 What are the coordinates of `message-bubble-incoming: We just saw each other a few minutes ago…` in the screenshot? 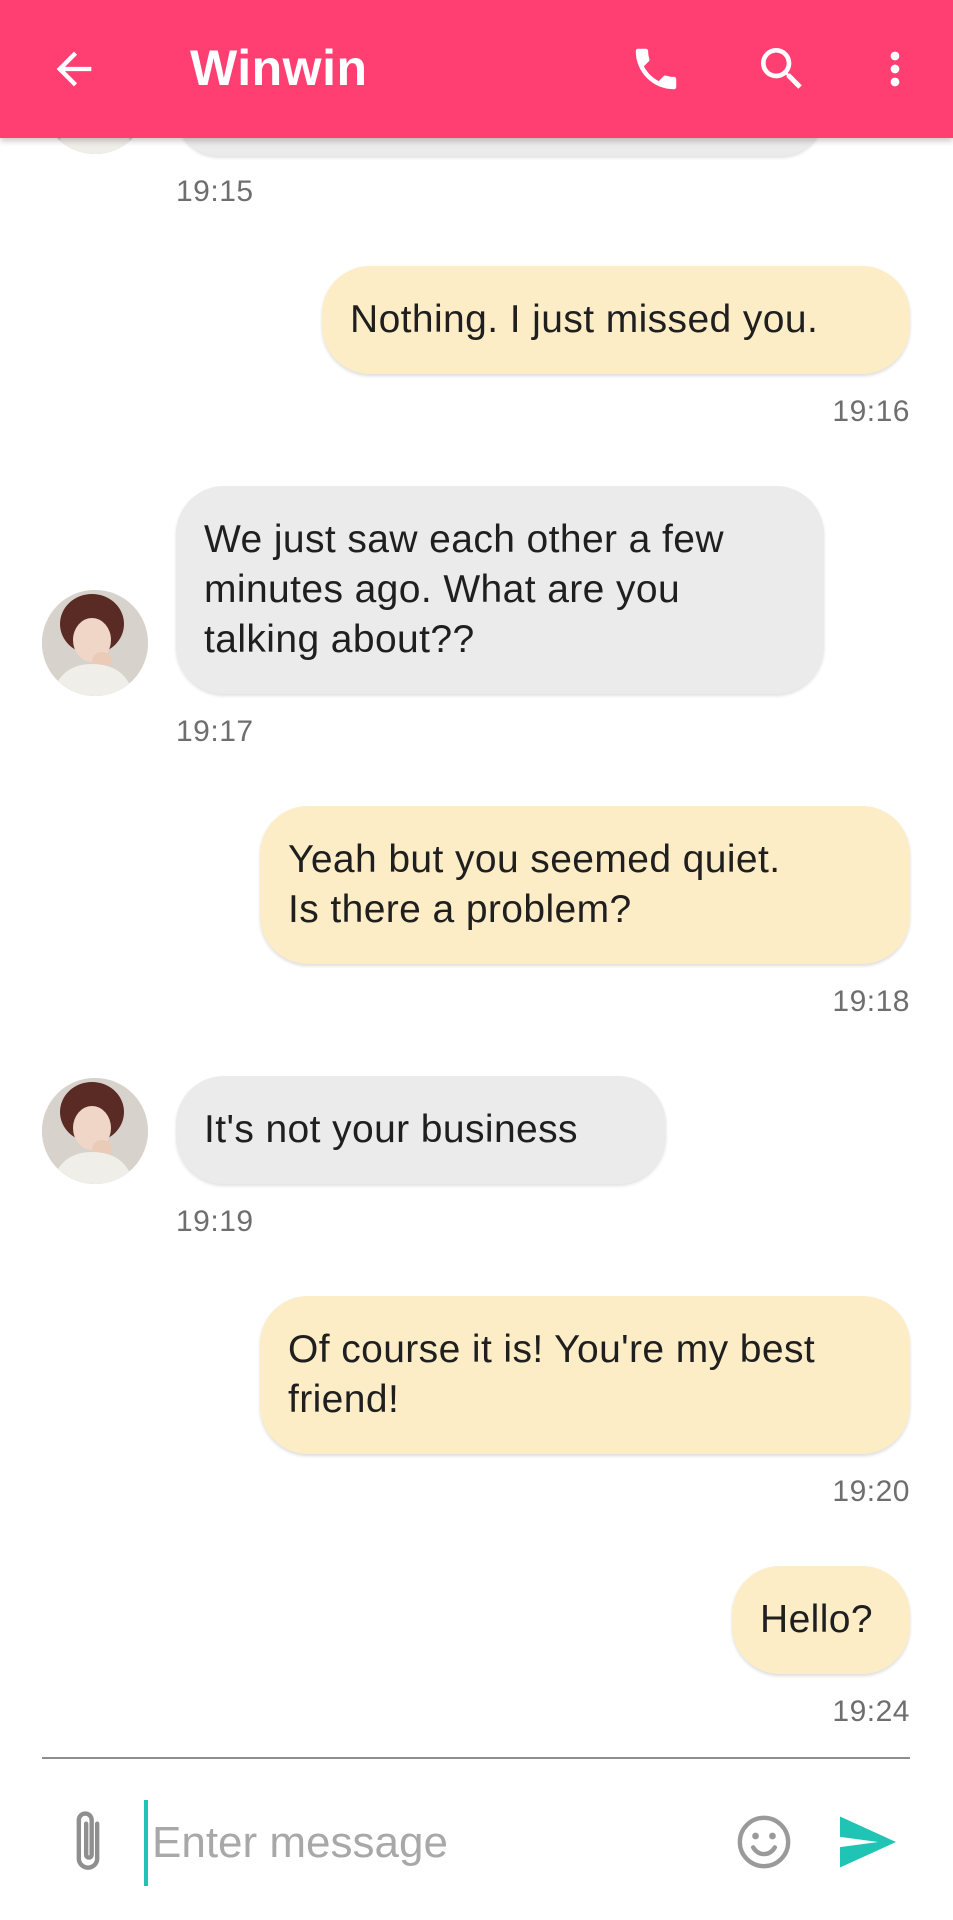 It's located at (500, 590).